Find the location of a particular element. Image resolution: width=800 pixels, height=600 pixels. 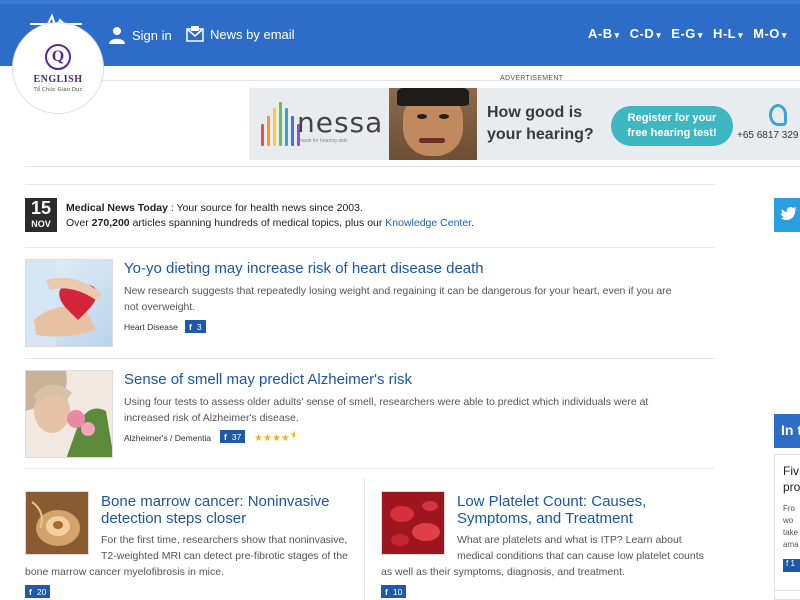

facebook-count: 20 is located at coordinates (41, 591).